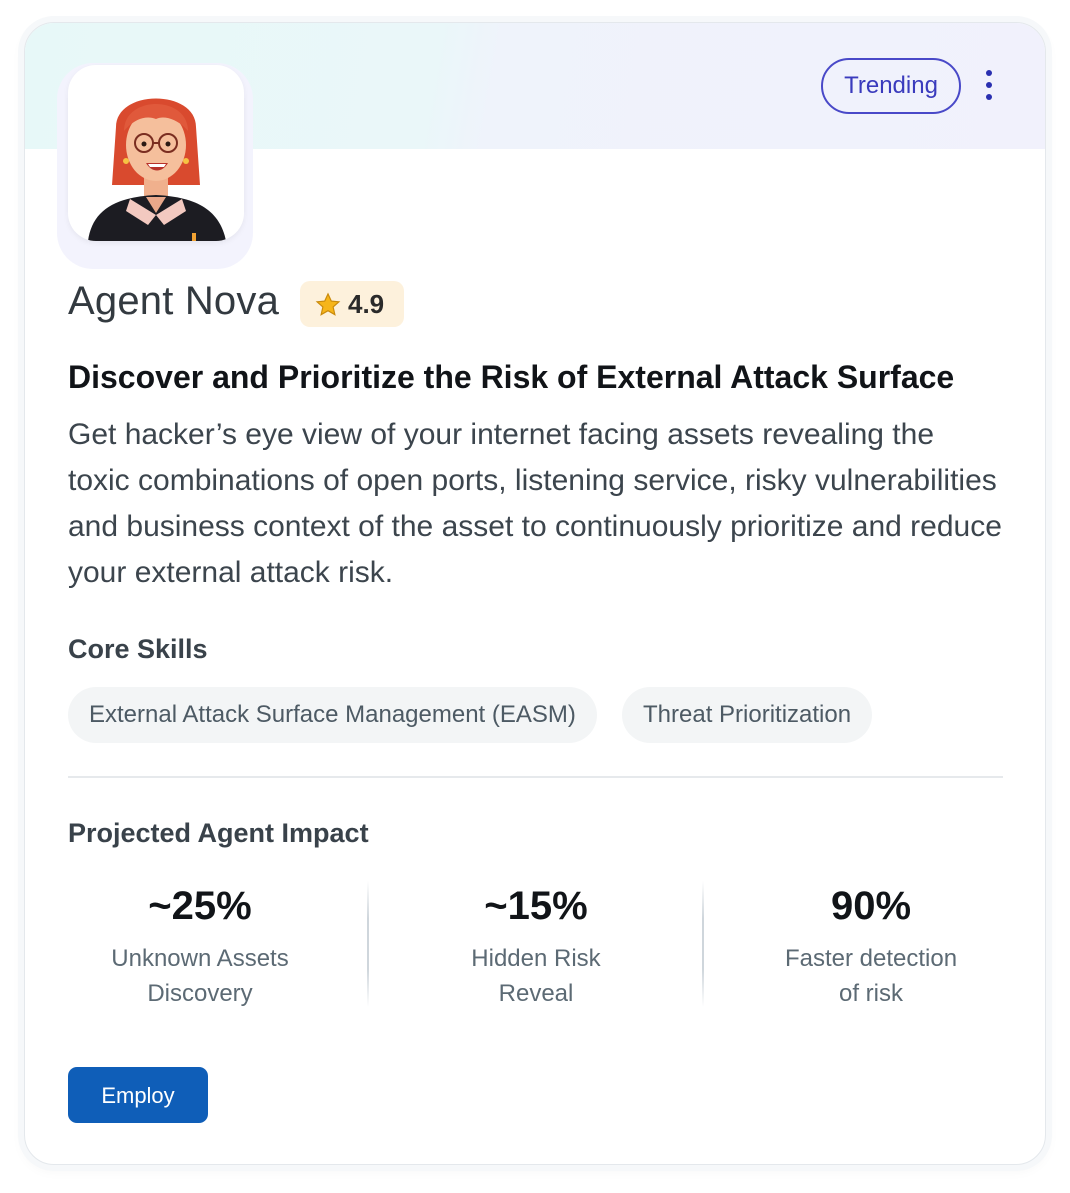  Describe the element at coordinates (536, 906) in the screenshot. I see `metric-value: ~15%` at that location.